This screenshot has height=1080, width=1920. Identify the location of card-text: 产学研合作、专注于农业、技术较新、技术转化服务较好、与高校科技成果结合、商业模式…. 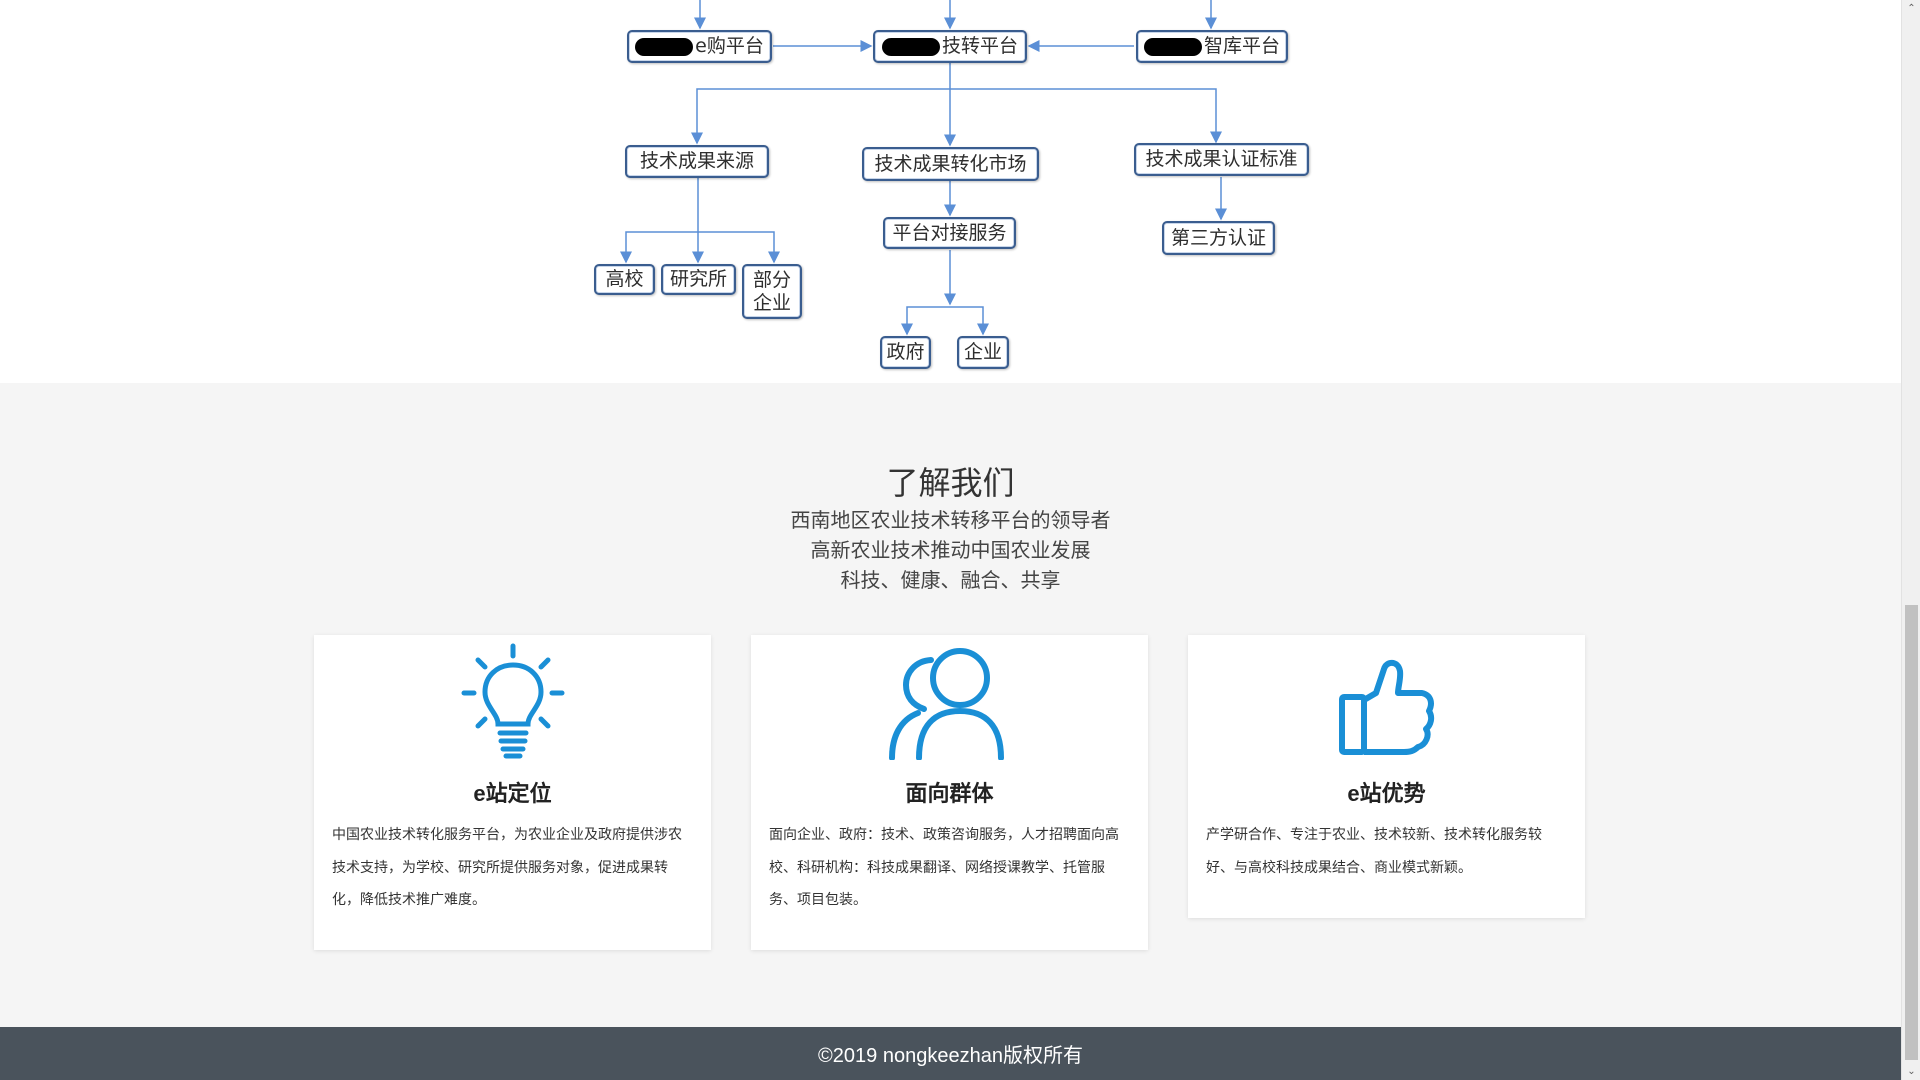
(1374, 851).